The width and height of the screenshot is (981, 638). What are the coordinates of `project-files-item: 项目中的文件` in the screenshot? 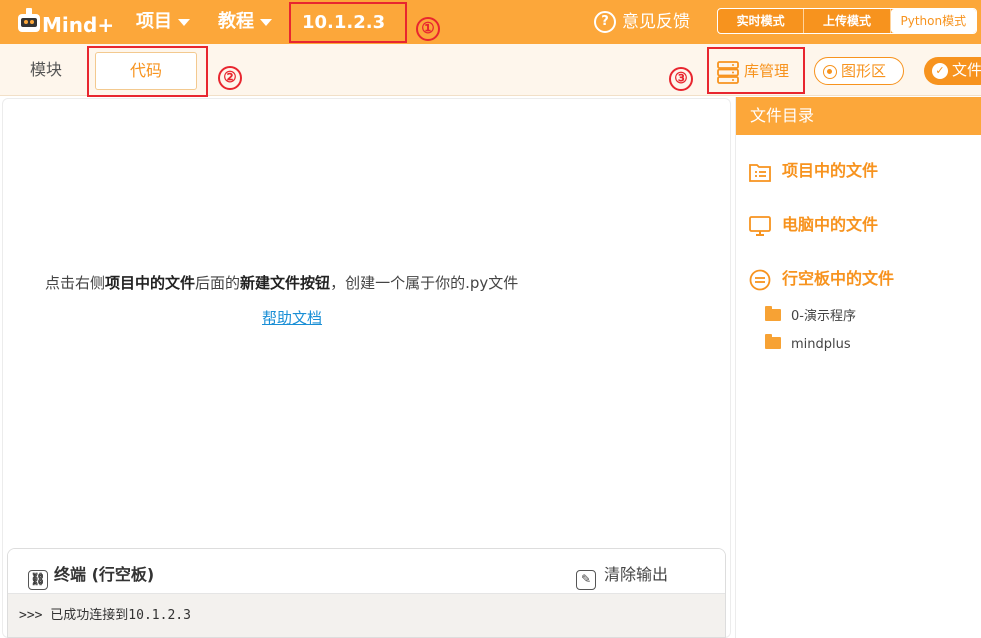 It's located at (813, 171).